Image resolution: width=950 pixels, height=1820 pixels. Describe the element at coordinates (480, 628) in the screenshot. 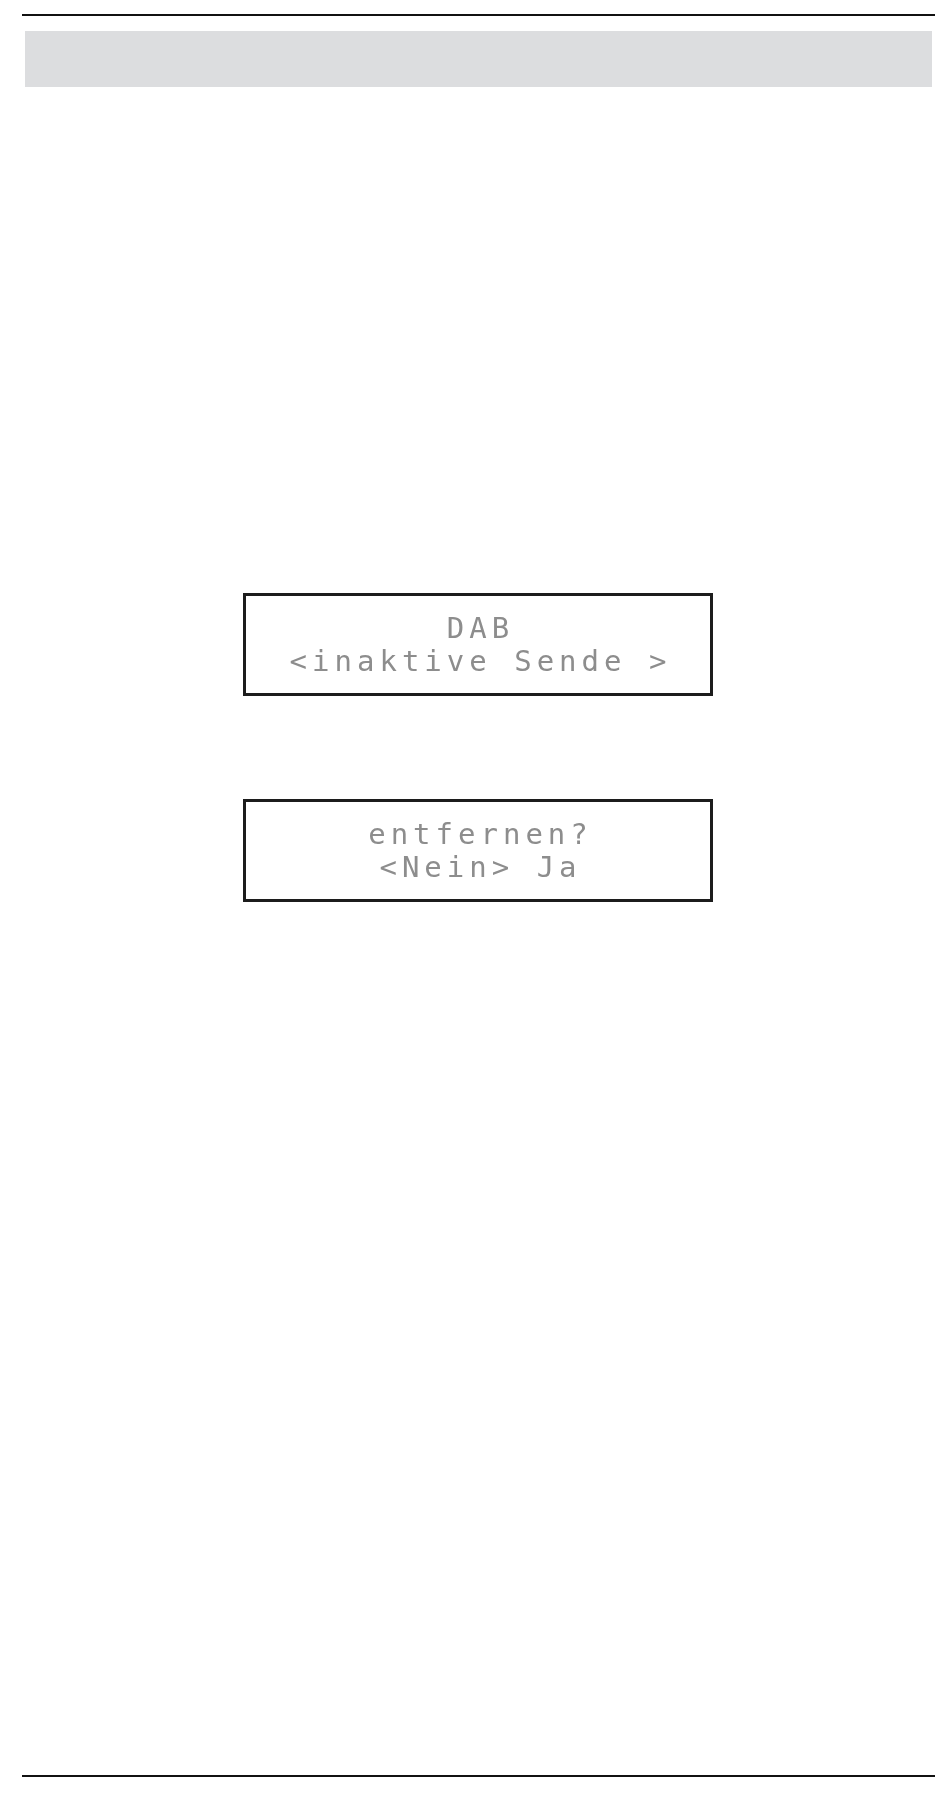

I see `display-text: DAB` at that location.